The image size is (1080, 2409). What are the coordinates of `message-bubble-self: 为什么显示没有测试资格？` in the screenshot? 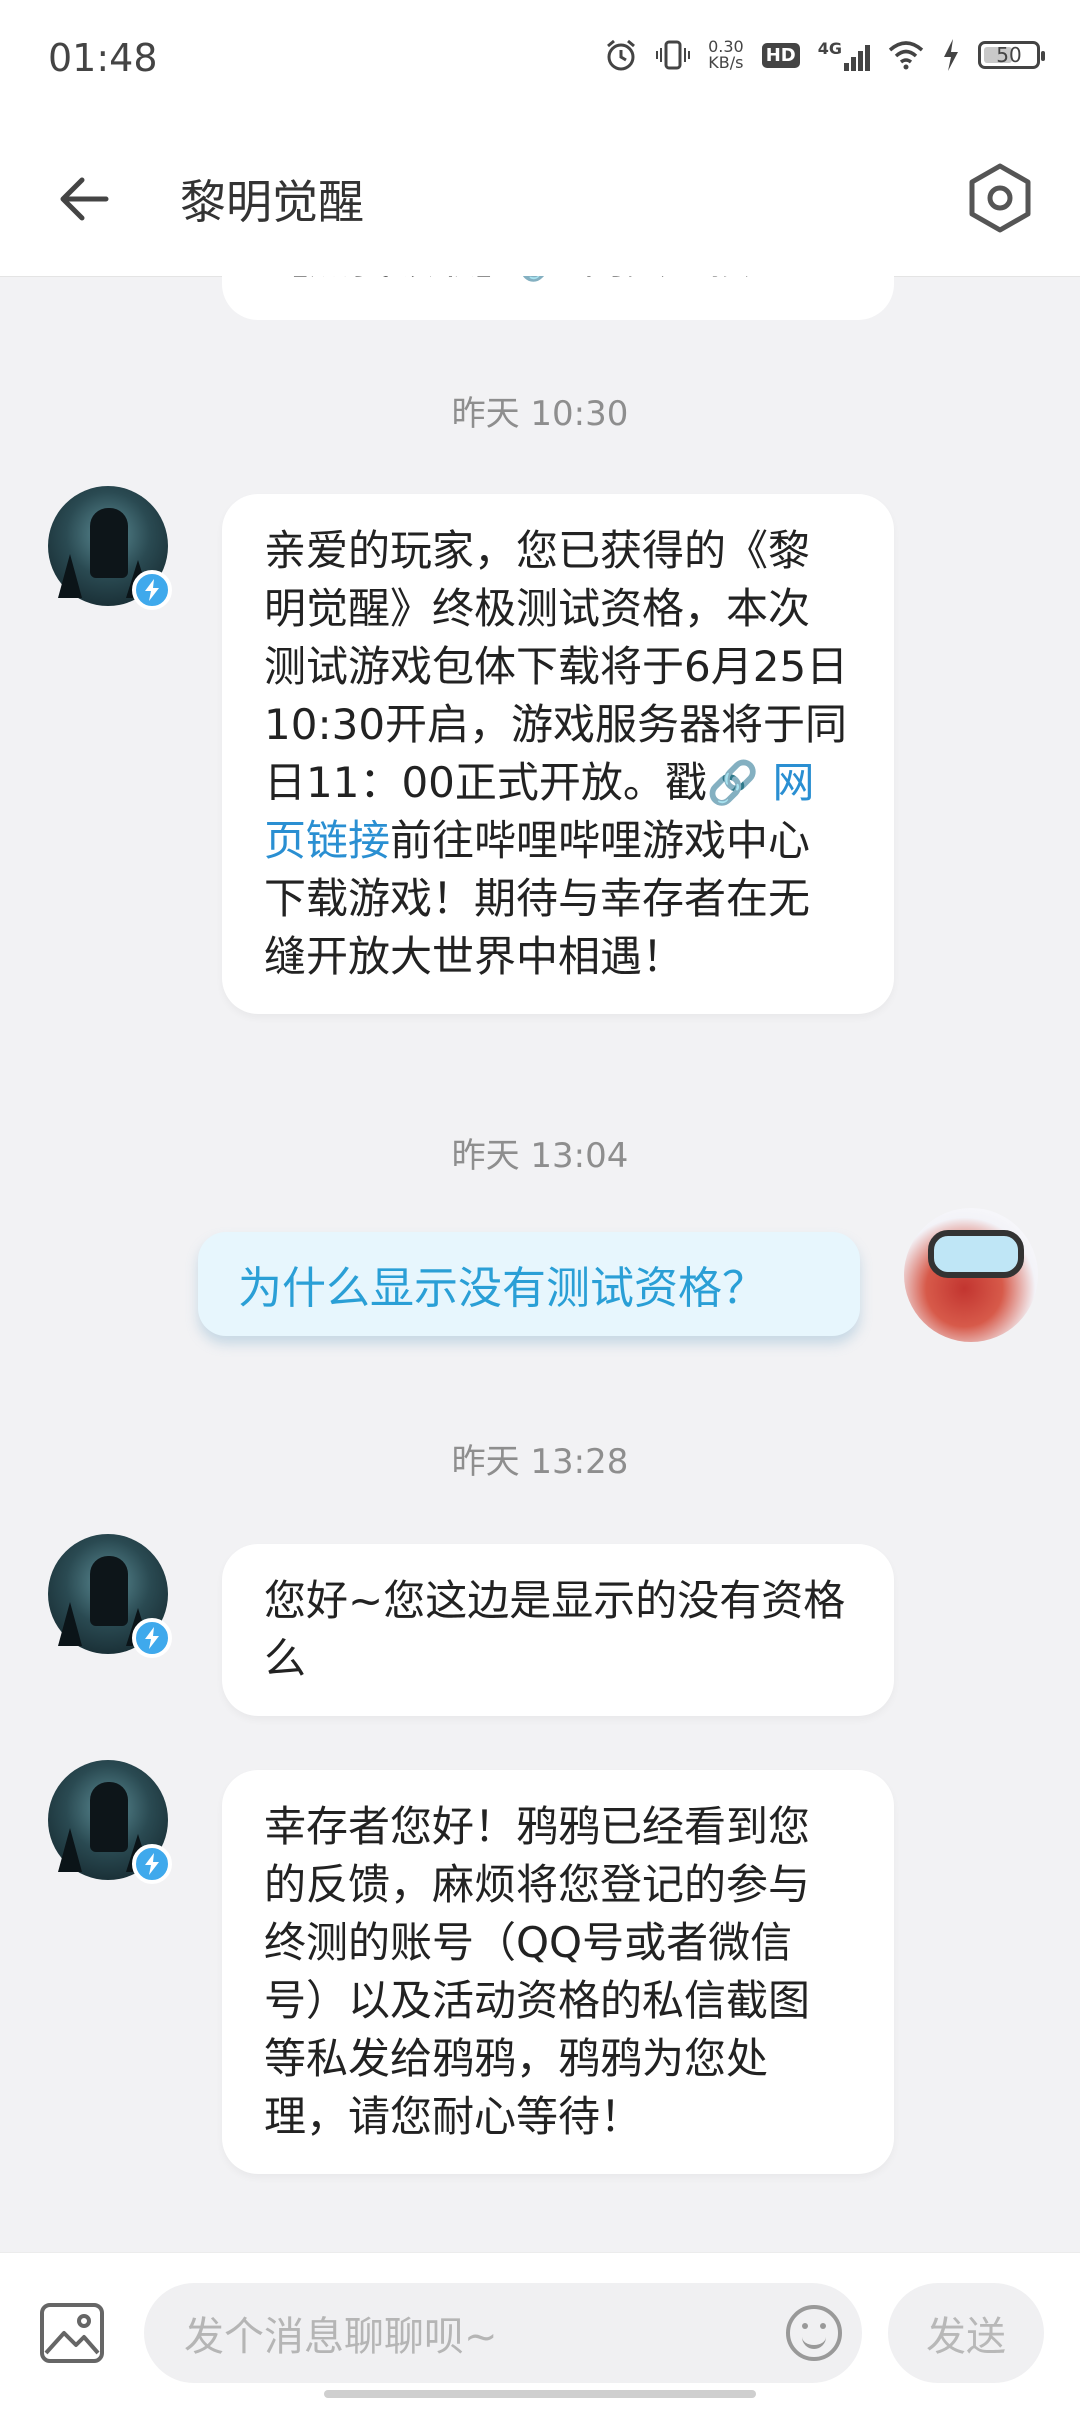 It's located at (529, 1284).